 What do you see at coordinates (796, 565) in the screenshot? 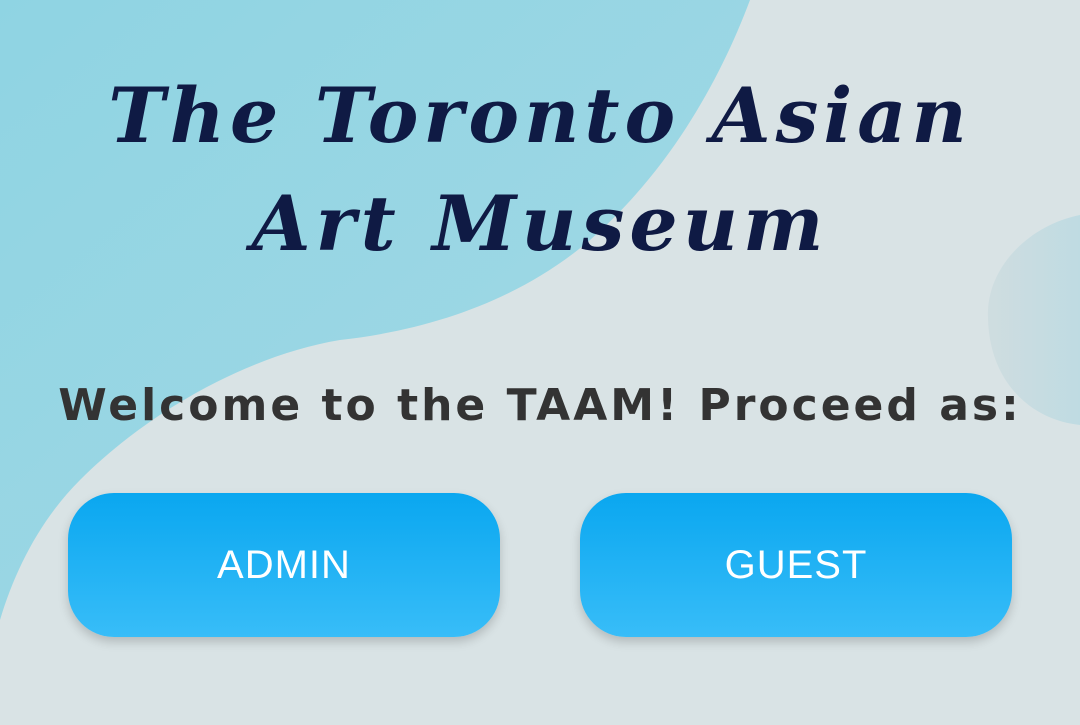
I see `guest-button: GUEST` at bounding box center [796, 565].